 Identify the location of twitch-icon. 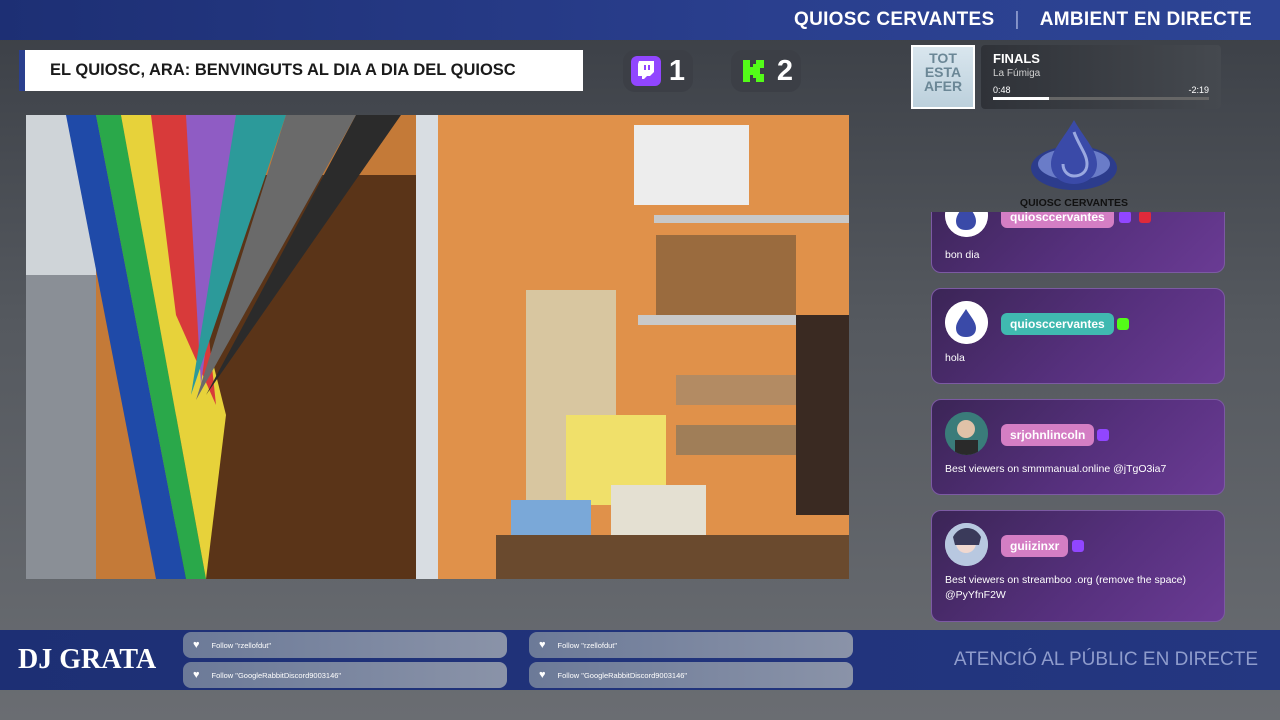
(645, 71).